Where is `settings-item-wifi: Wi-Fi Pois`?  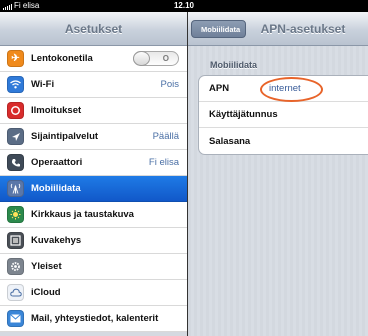
settings-item-wifi: Wi-Fi Pois is located at coordinates (93, 85).